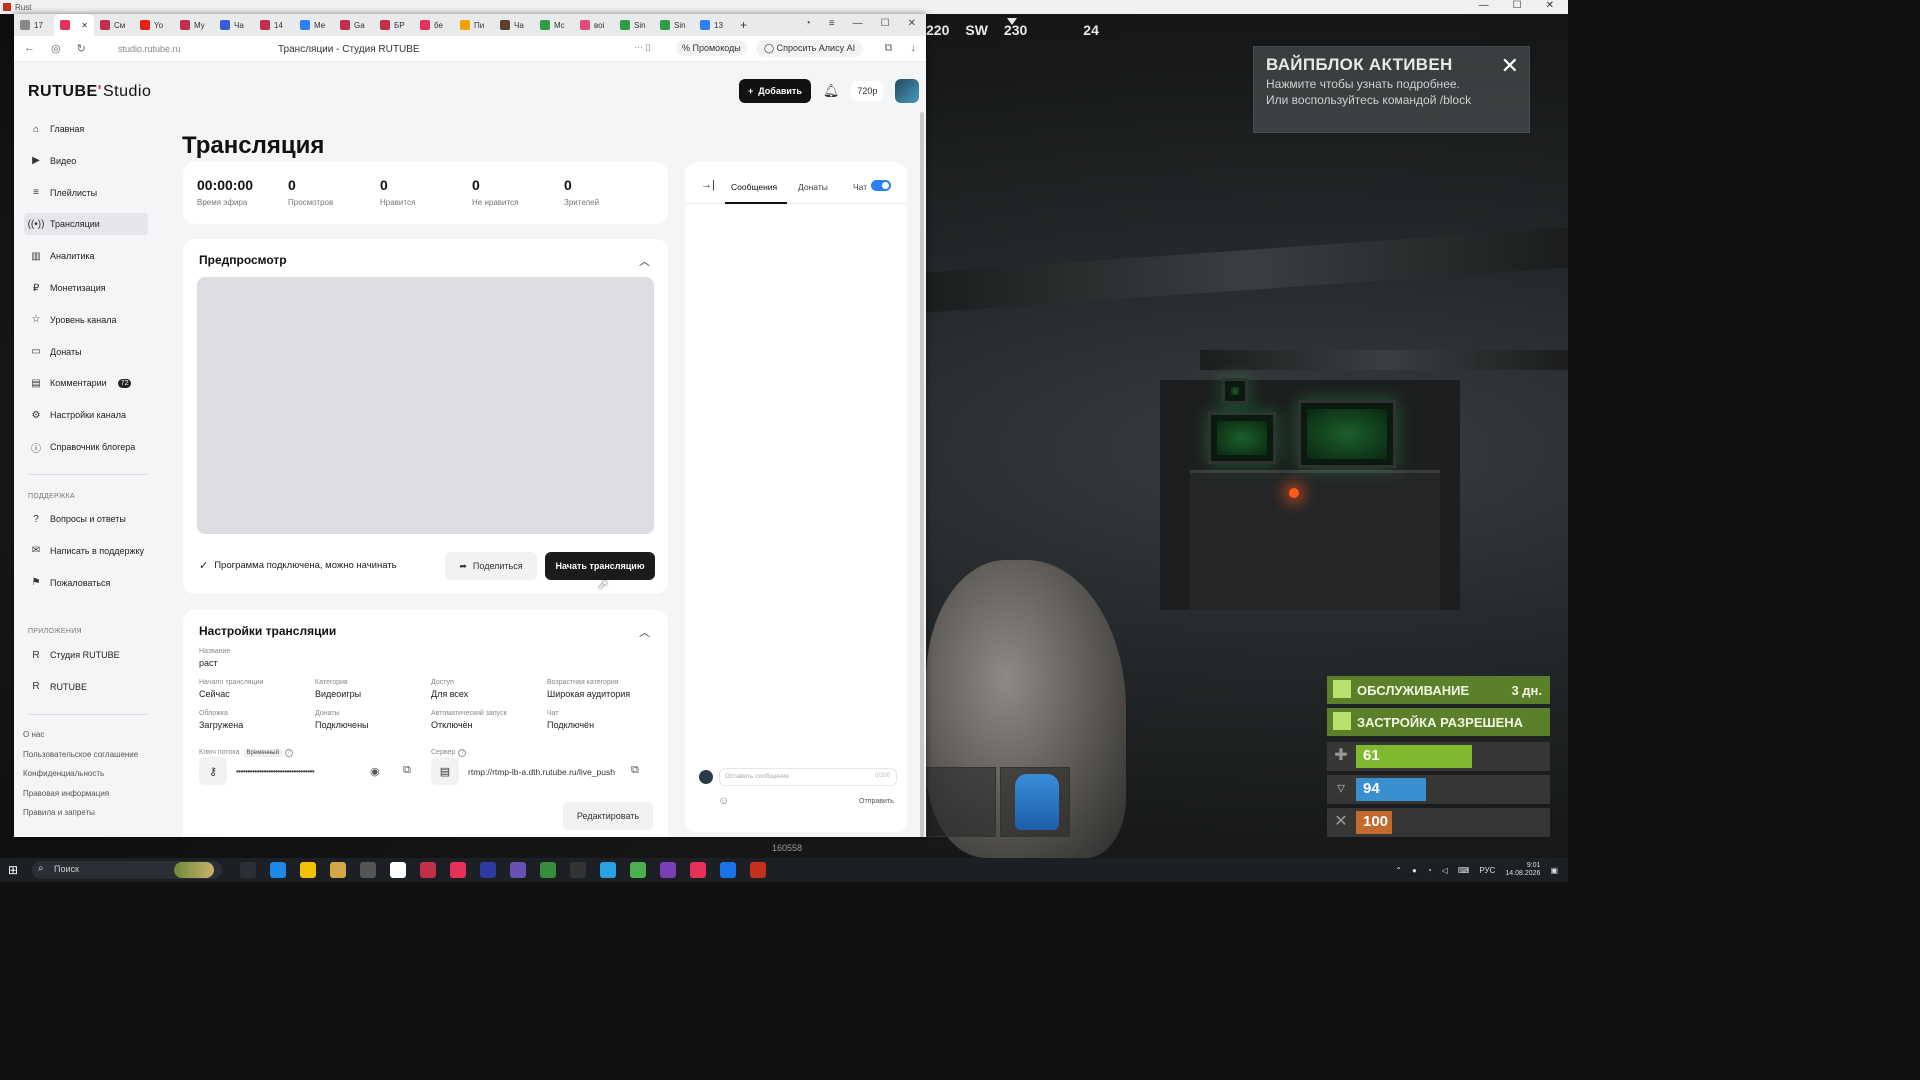 This screenshot has height=1080, width=1920. What do you see at coordinates (808, 777) in the screenshot?
I see `chat-message-input: Оставить сообщение 0/200` at bounding box center [808, 777].